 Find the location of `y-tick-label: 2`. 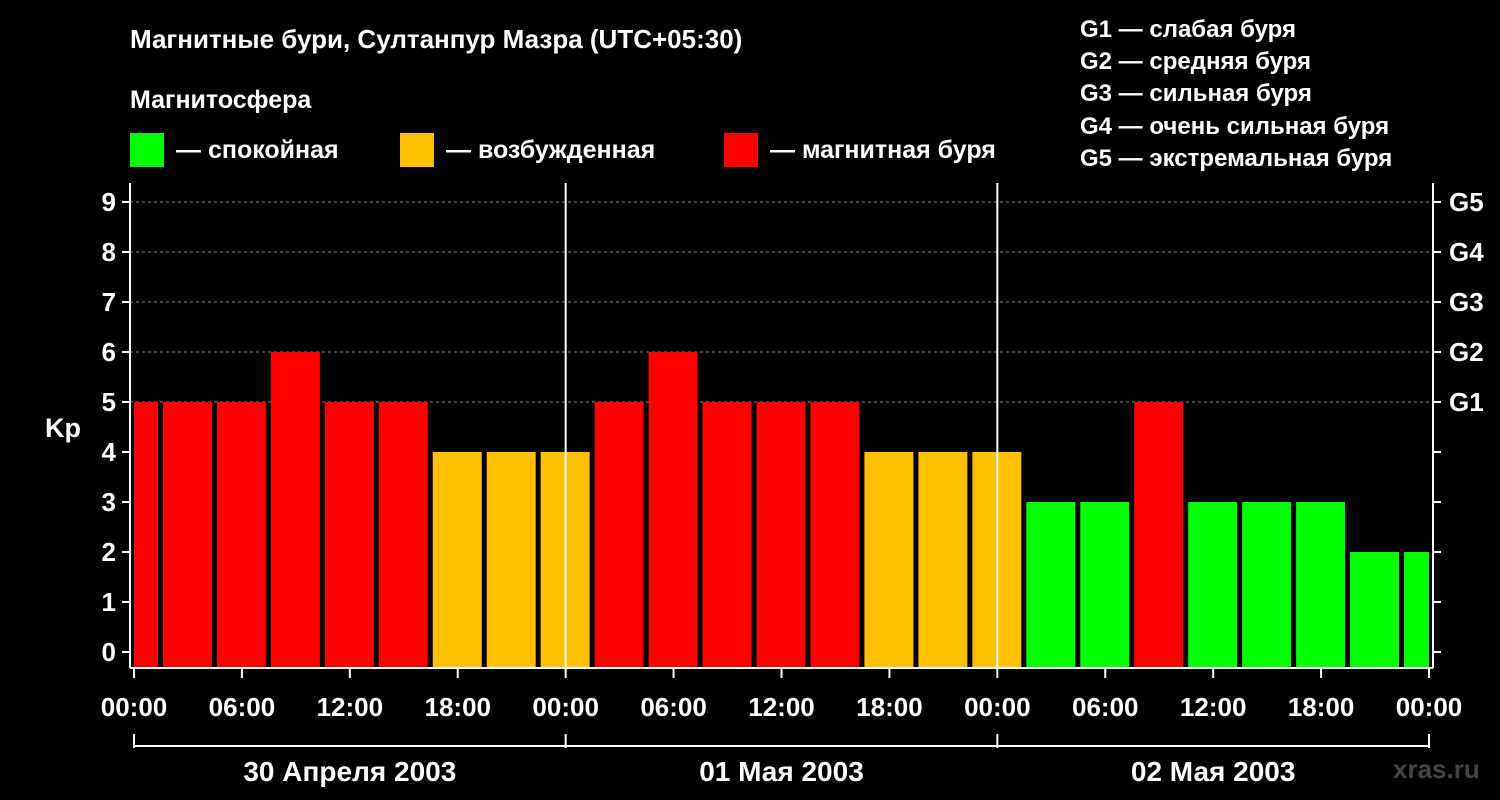

y-tick-label: 2 is located at coordinates (109, 552).